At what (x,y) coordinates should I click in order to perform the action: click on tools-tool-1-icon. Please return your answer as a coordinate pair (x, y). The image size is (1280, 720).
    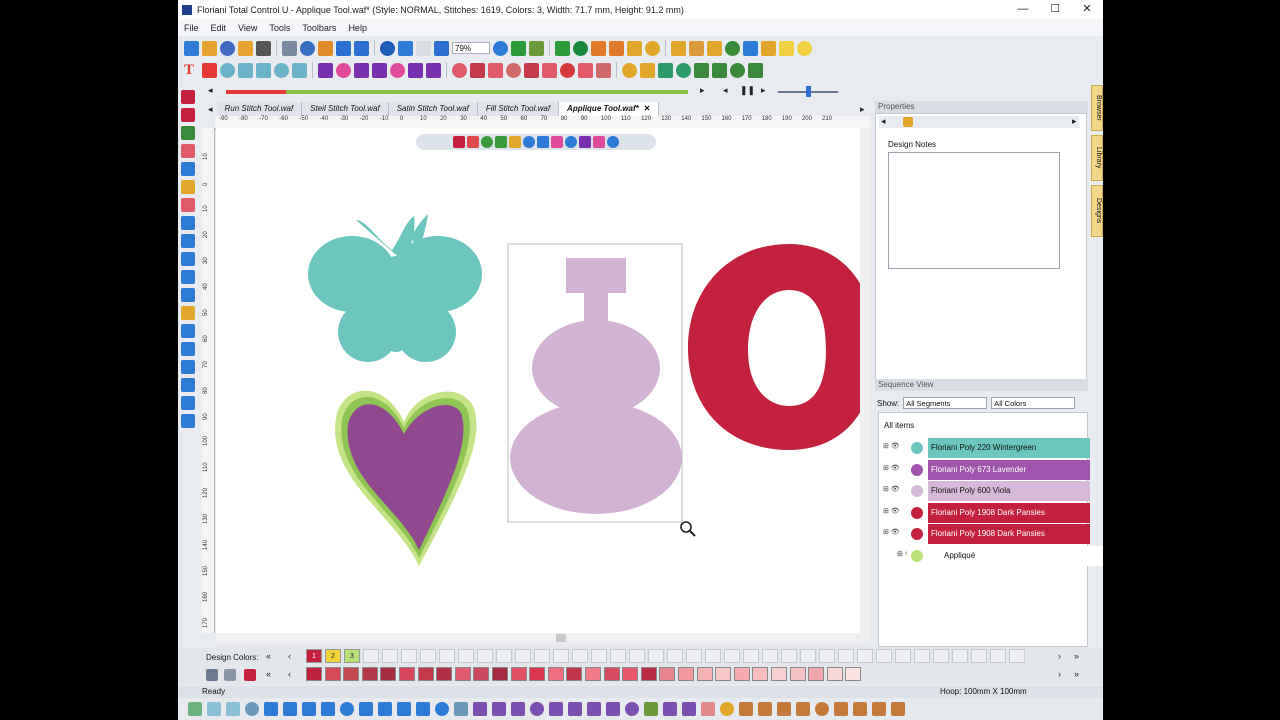
    Looking at the image, I should click on (209, 70).